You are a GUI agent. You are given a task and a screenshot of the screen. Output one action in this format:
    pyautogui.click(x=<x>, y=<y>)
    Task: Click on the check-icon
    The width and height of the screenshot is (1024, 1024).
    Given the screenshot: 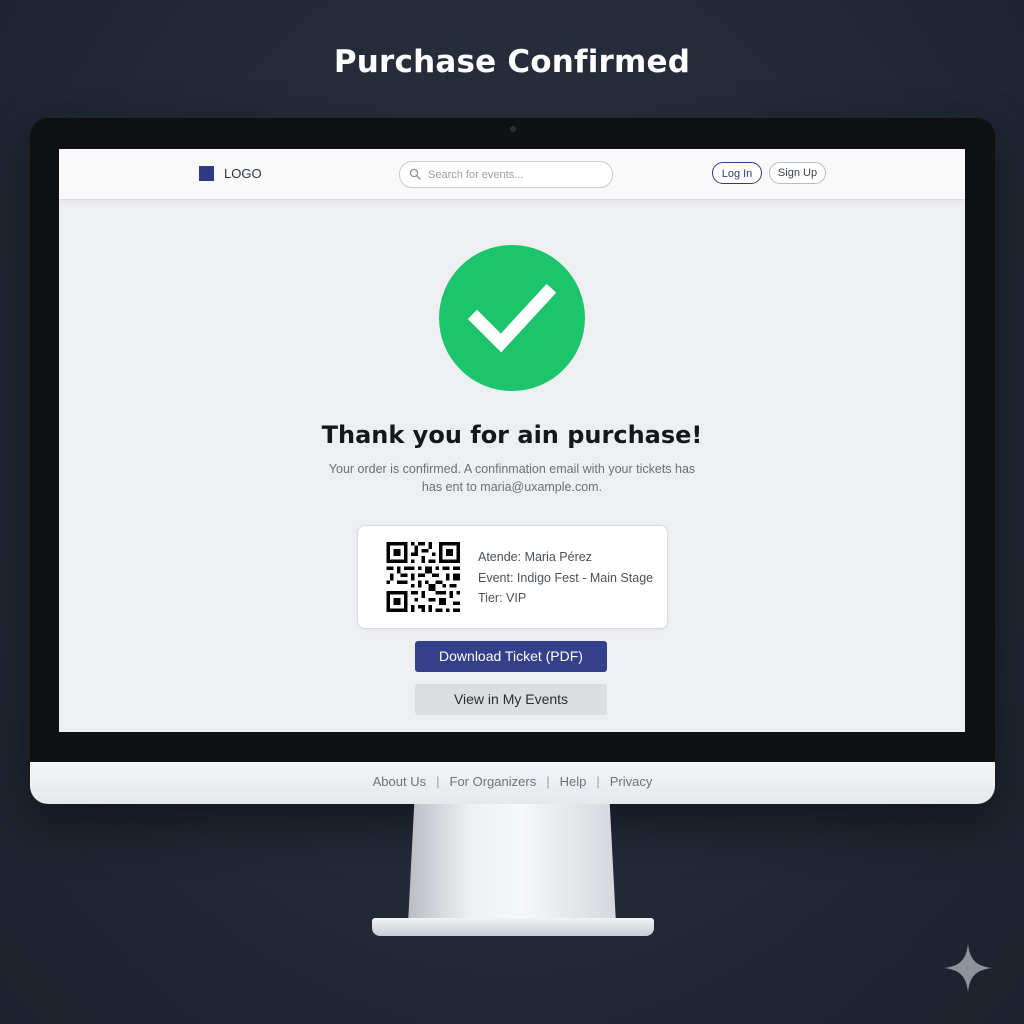 What is the action you would take?
    pyautogui.click(x=512, y=318)
    